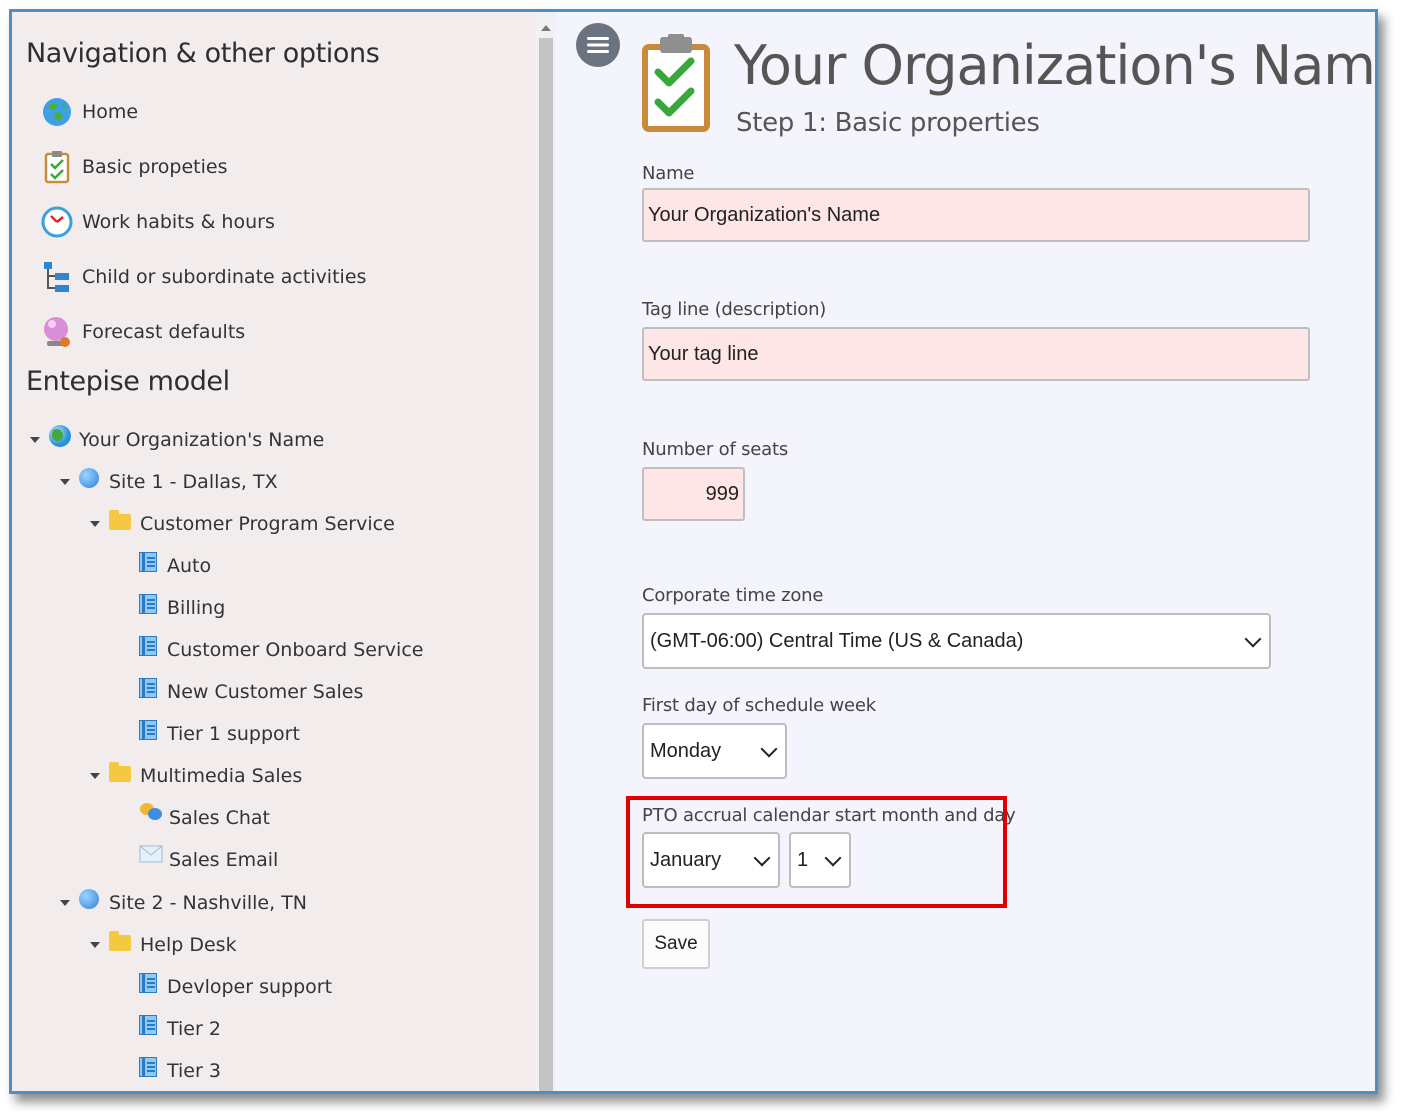 The width and height of the screenshot is (1405, 1120). Describe the element at coordinates (976, 215) in the screenshot. I see `name-field: Your Organization's Name` at that location.